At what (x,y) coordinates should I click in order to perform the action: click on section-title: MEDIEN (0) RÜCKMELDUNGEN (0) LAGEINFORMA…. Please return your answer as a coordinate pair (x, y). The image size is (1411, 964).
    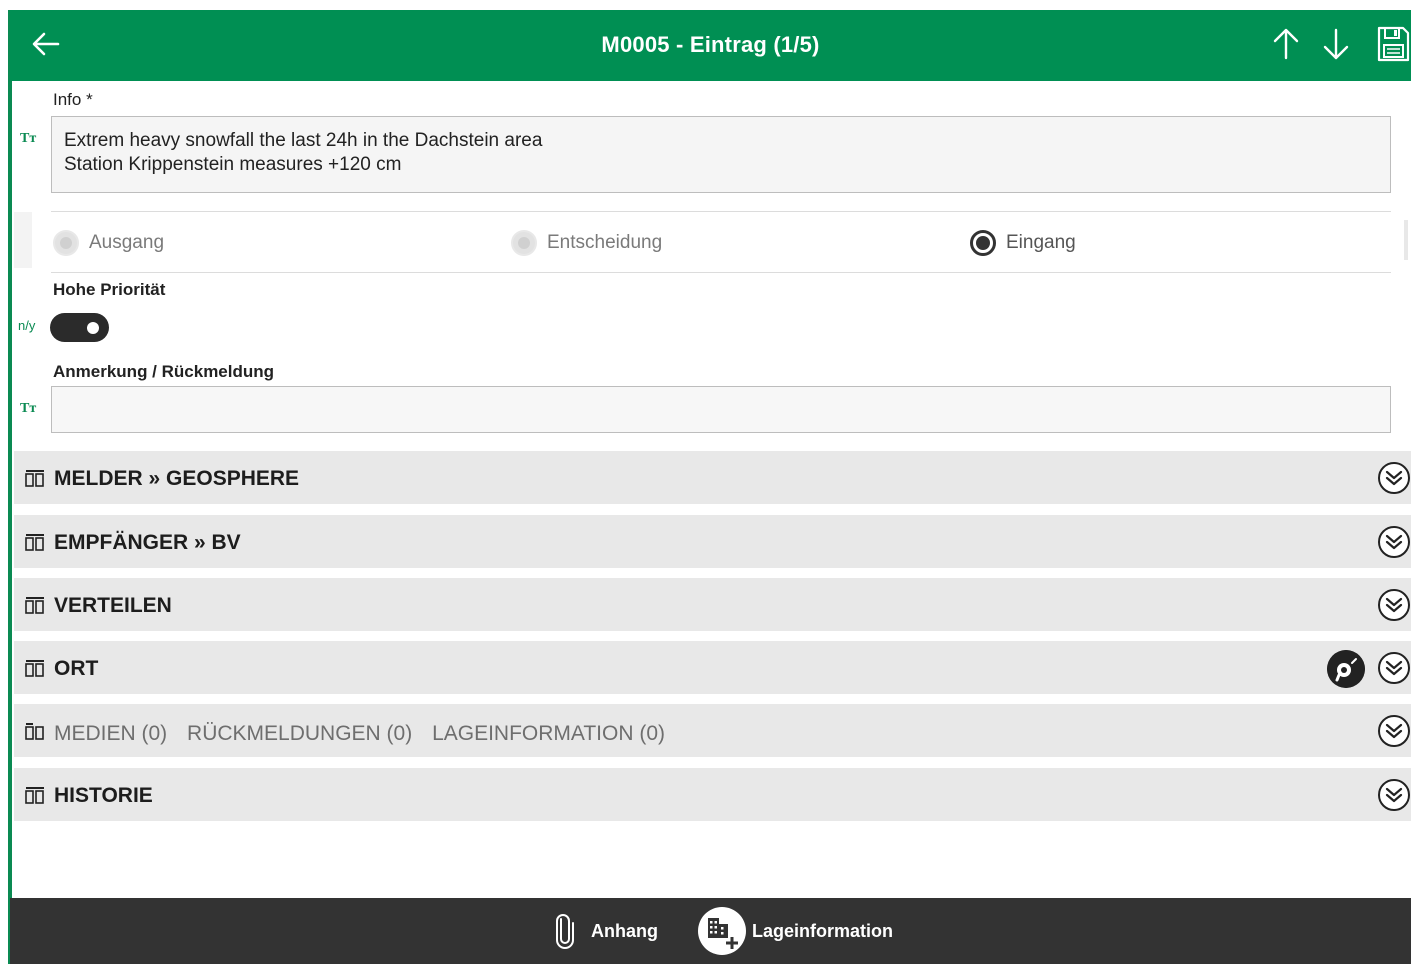
    Looking at the image, I should click on (366, 734).